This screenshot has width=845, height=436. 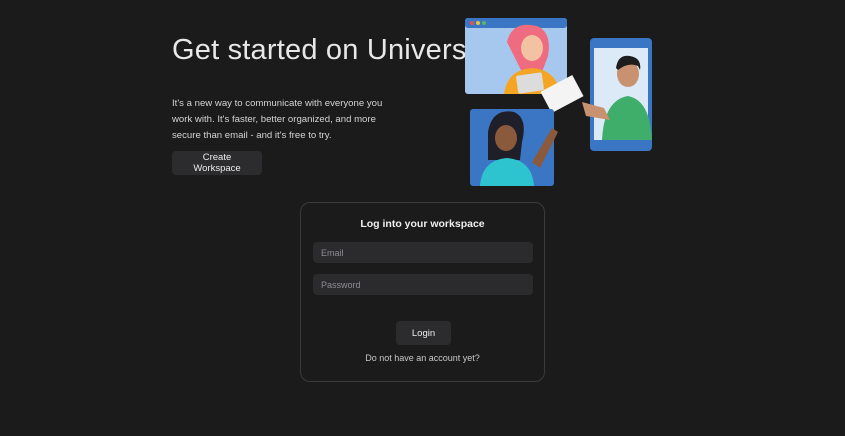 I want to click on window-top-left, so click(x=516, y=56).